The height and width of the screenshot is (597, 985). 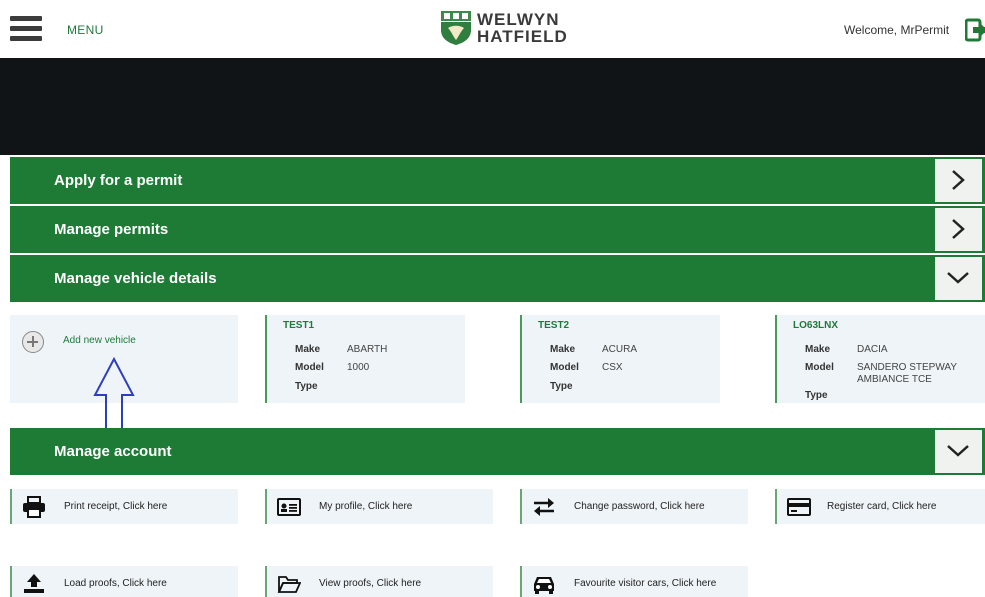 I want to click on folder-icon, so click(x=289, y=584).